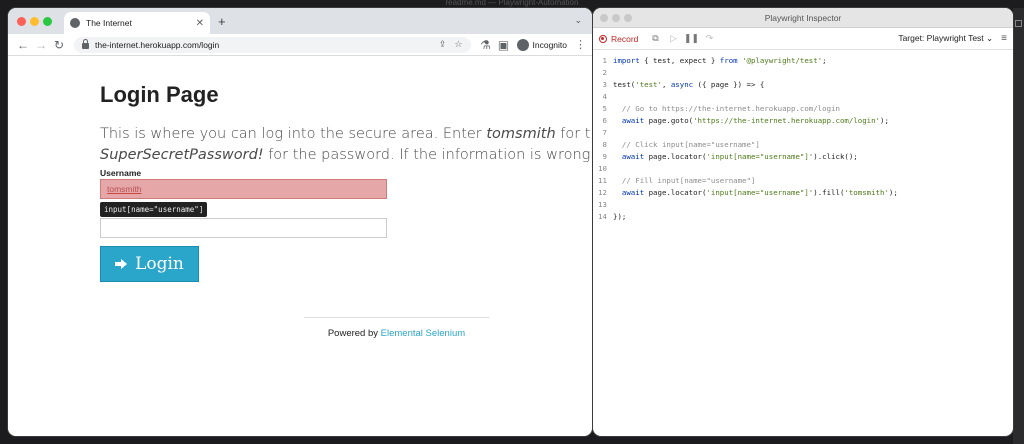 The height and width of the screenshot is (444, 1024). I want to click on address-url: the-internet.herokuapp.com/login, so click(157, 44).